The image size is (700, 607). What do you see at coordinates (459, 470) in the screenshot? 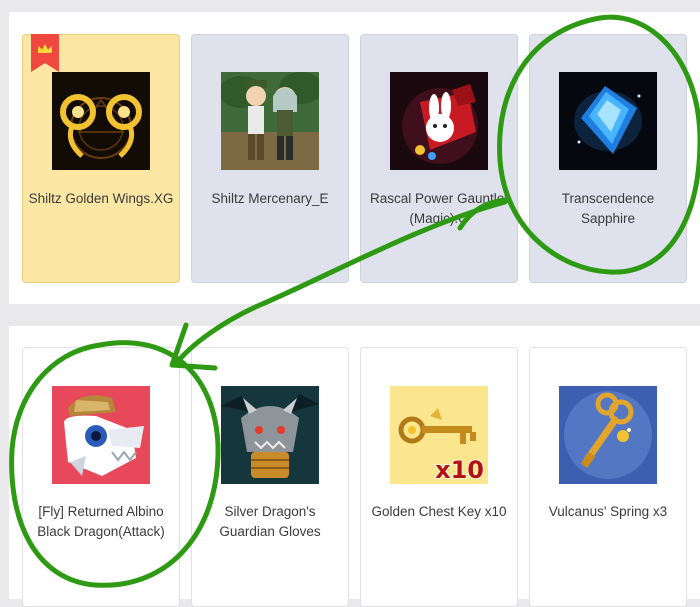
I see `svg-text: x10` at bounding box center [459, 470].